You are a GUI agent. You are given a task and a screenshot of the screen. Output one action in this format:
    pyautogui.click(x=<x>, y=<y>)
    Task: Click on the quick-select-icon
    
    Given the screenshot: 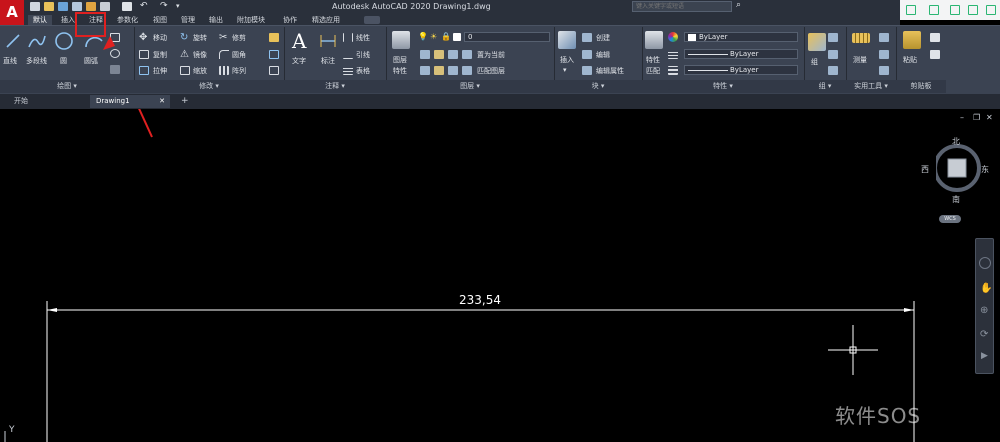 What is the action you would take?
    pyautogui.click(x=884, y=37)
    